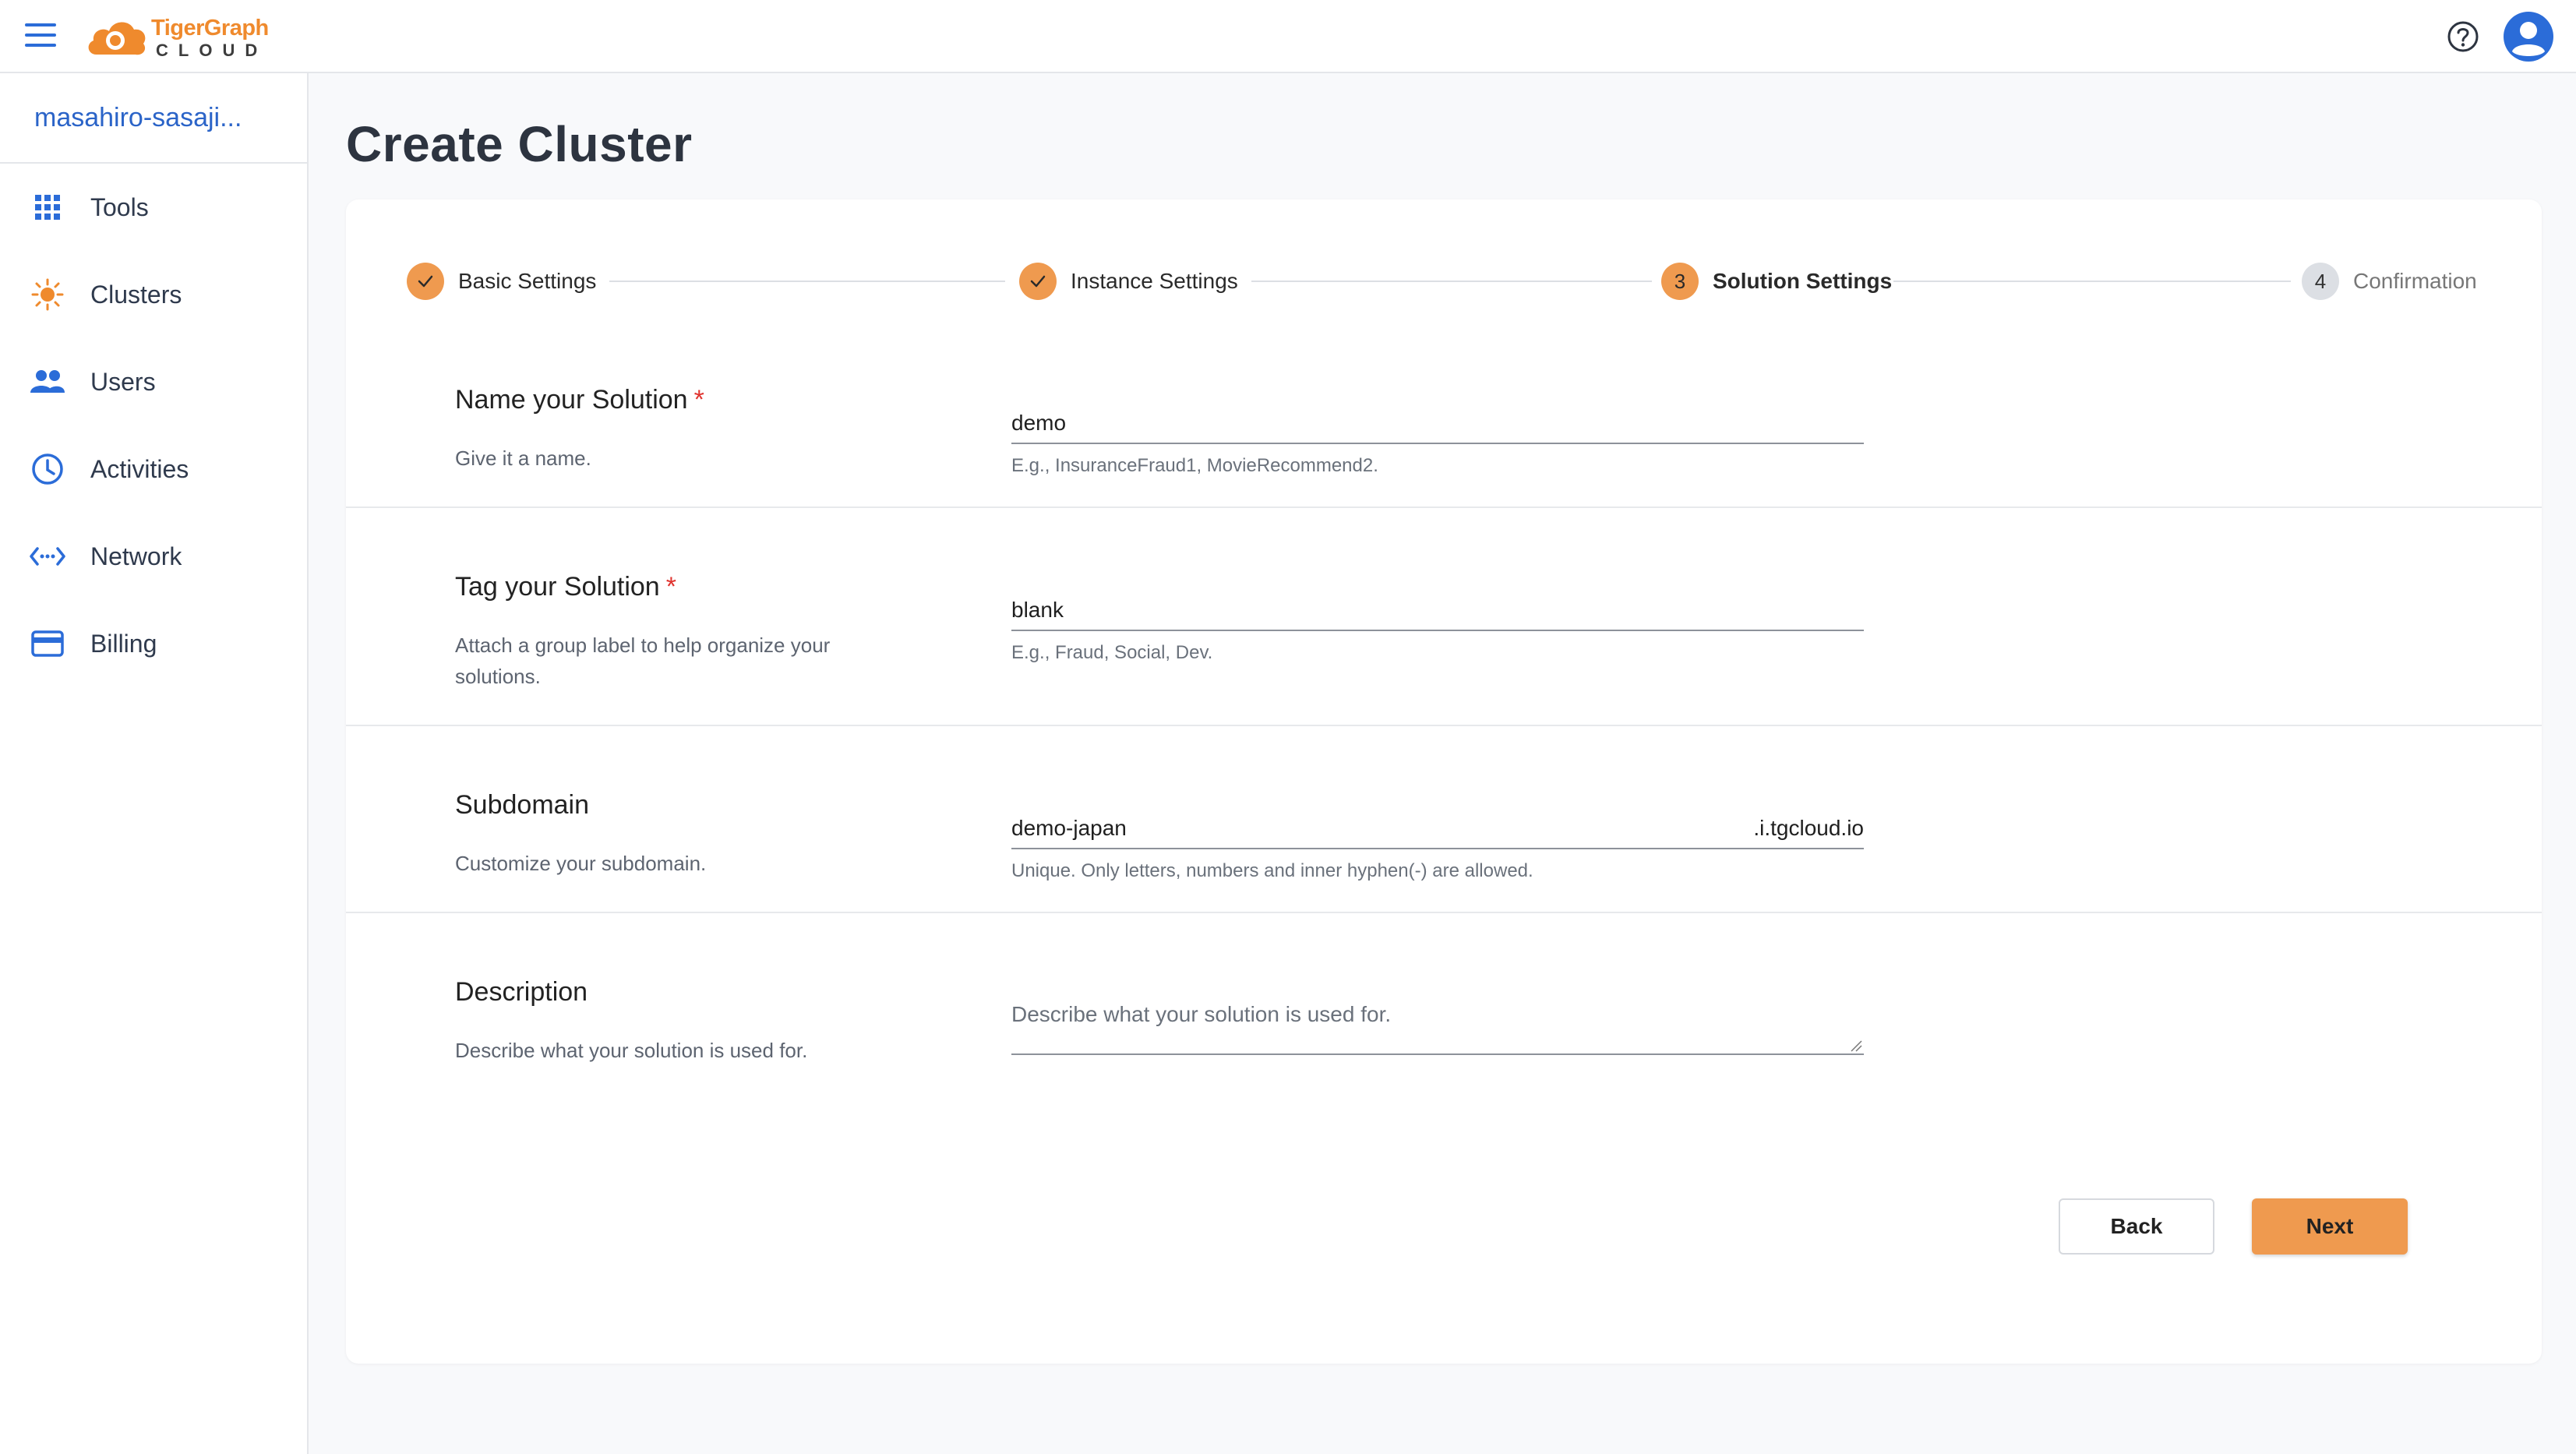 The image size is (2576, 1454). What do you see at coordinates (153, 207) in the screenshot?
I see `sidebar-item-tools: Tools` at bounding box center [153, 207].